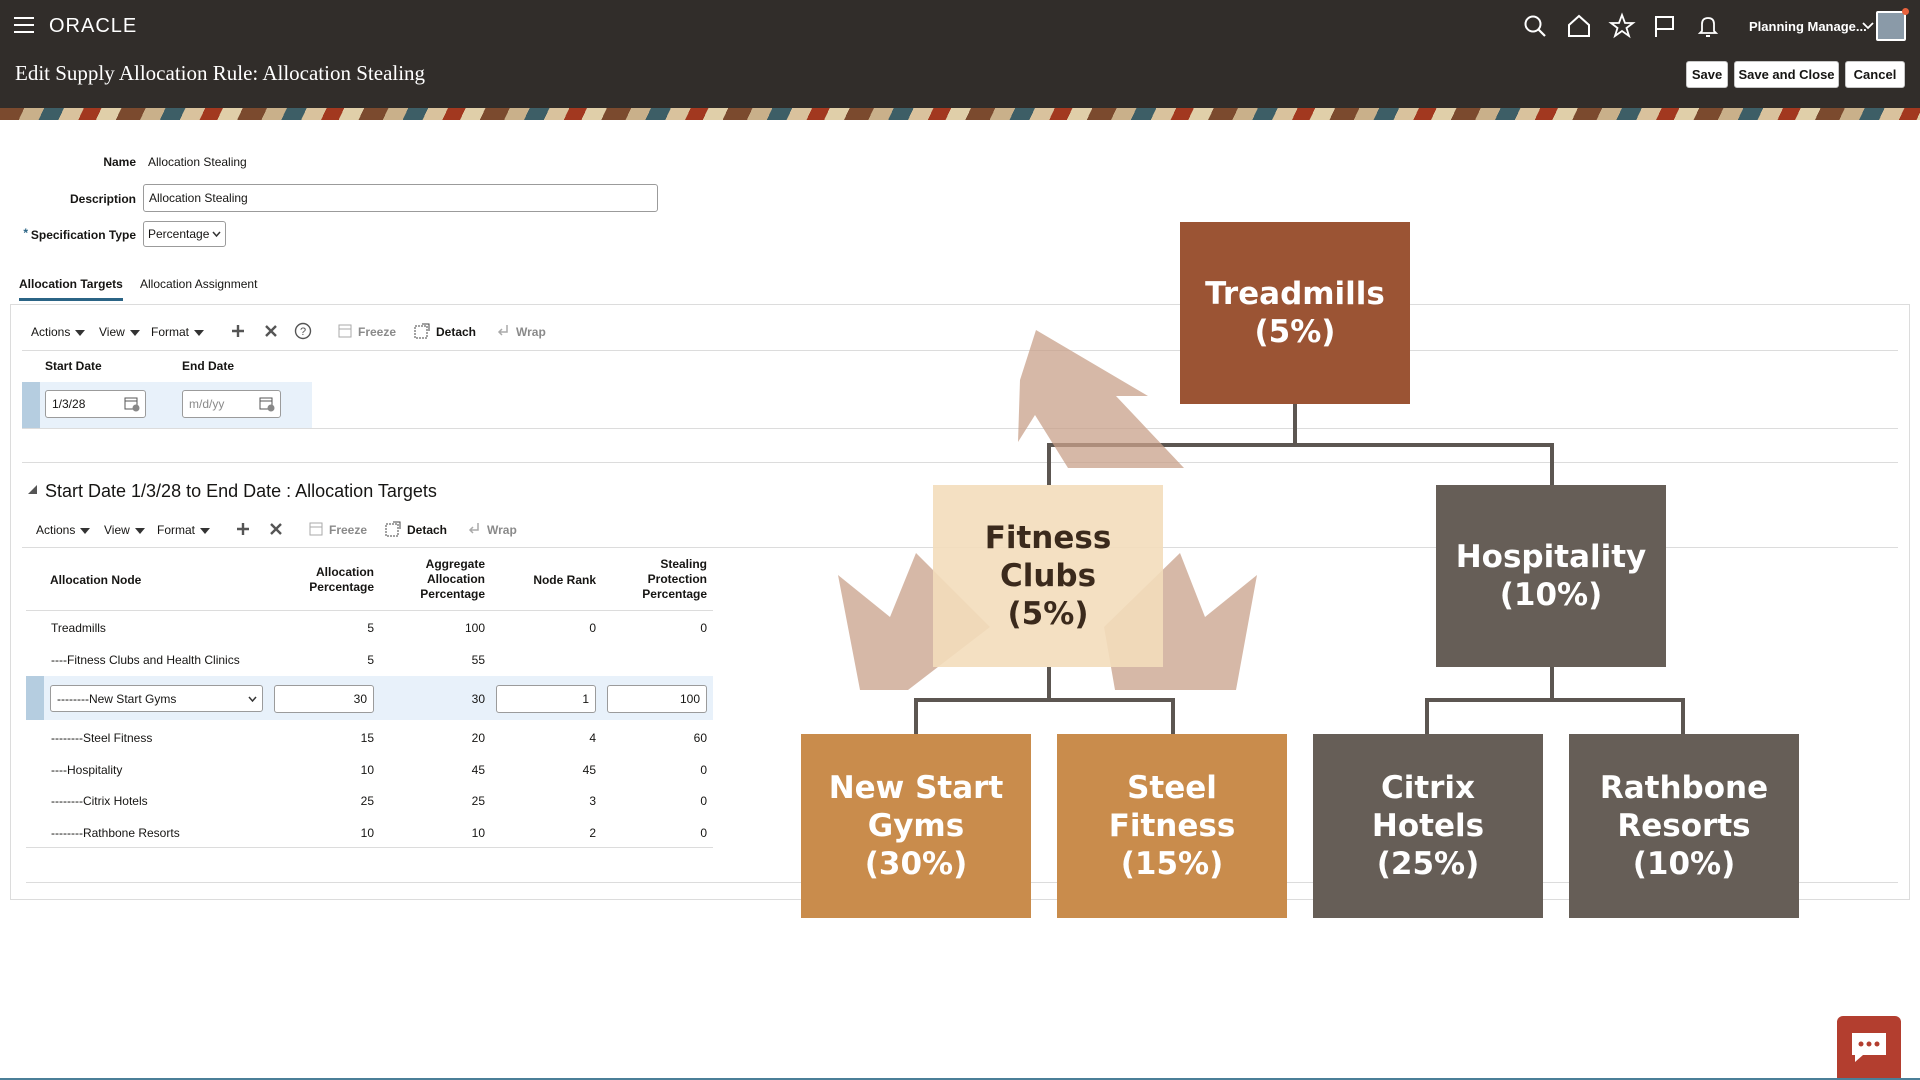 The height and width of the screenshot is (1080, 1920). I want to click on notifications-bell-icon, so click(1708, 26).